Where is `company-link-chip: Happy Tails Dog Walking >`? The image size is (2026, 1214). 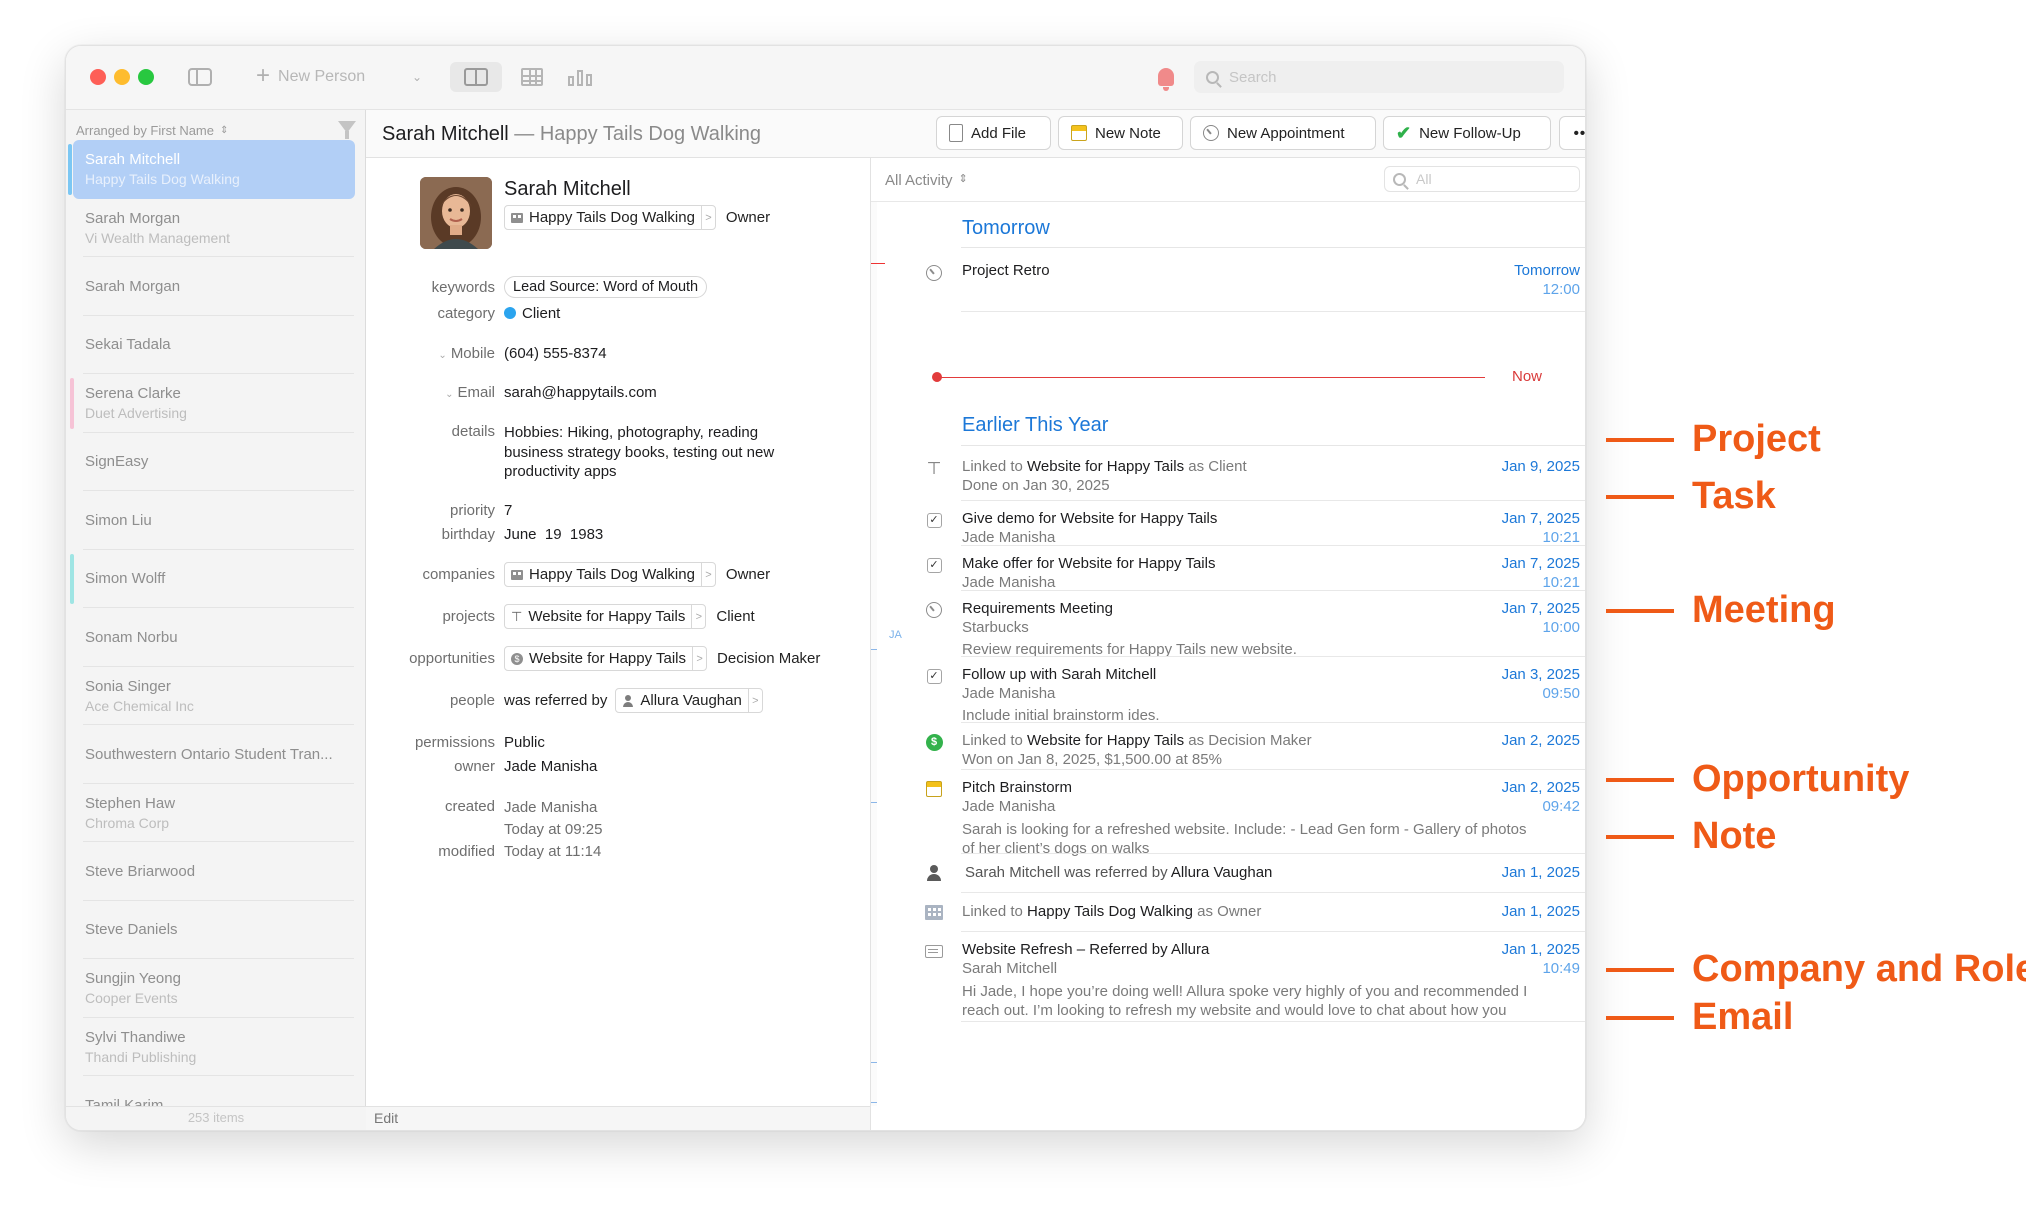
company-link-chip: Happy Tails Dog Walking > is located at coordinates (610, 574).